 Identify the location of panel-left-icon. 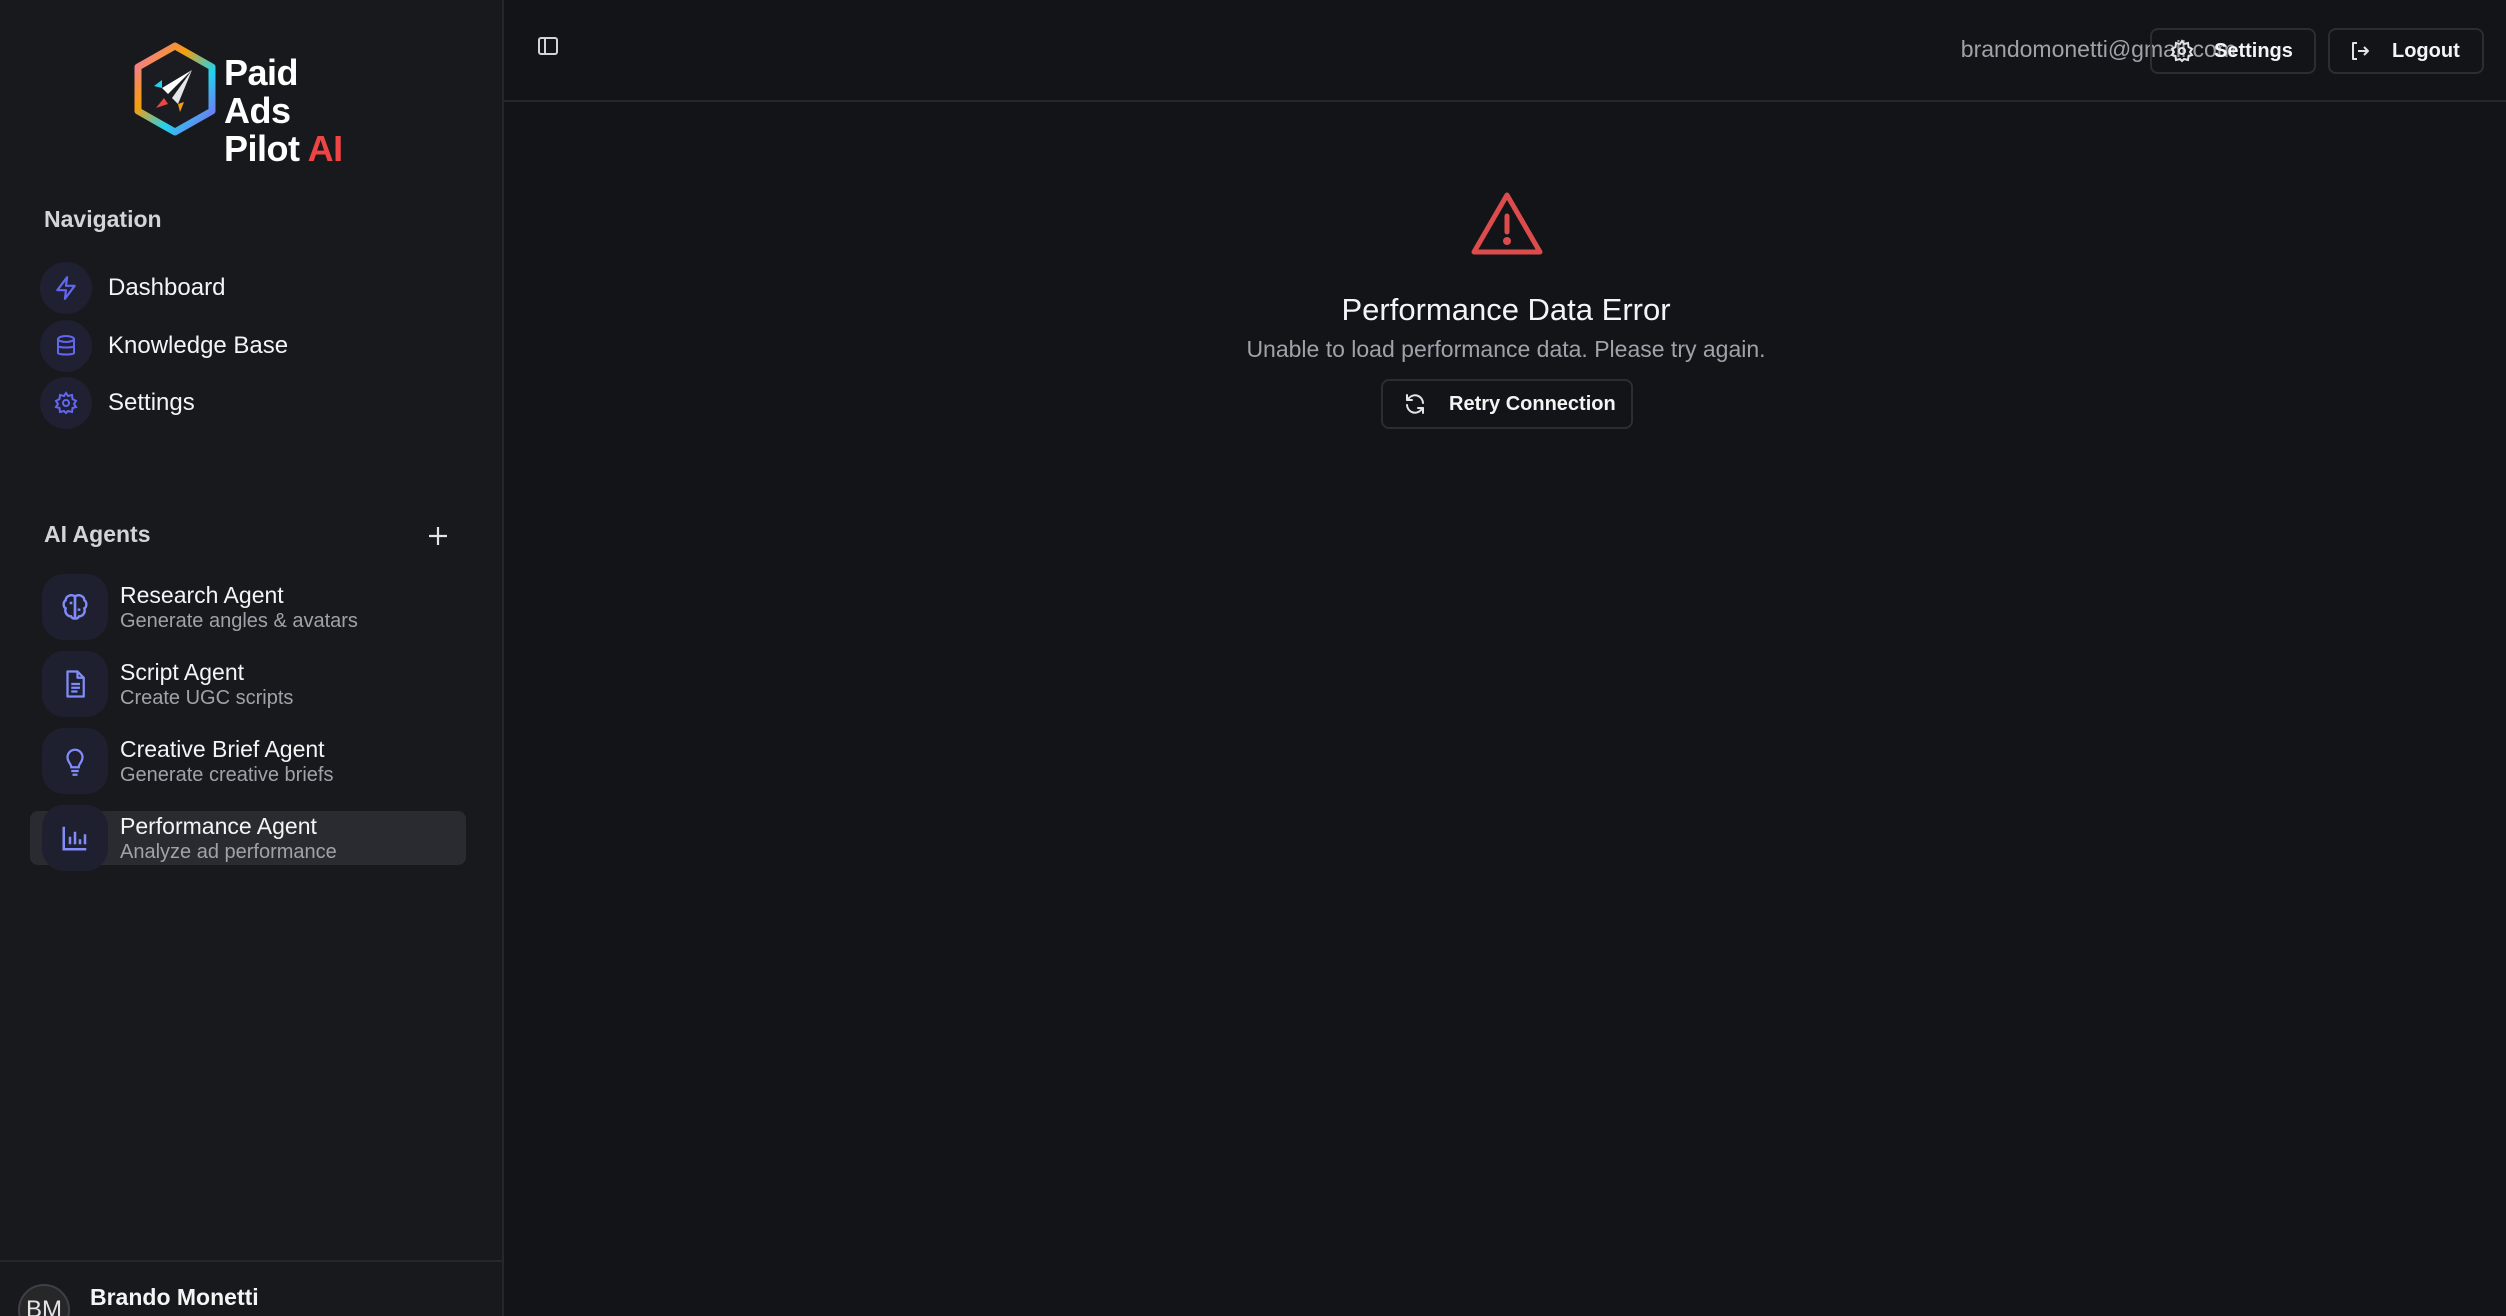
(548, 46).